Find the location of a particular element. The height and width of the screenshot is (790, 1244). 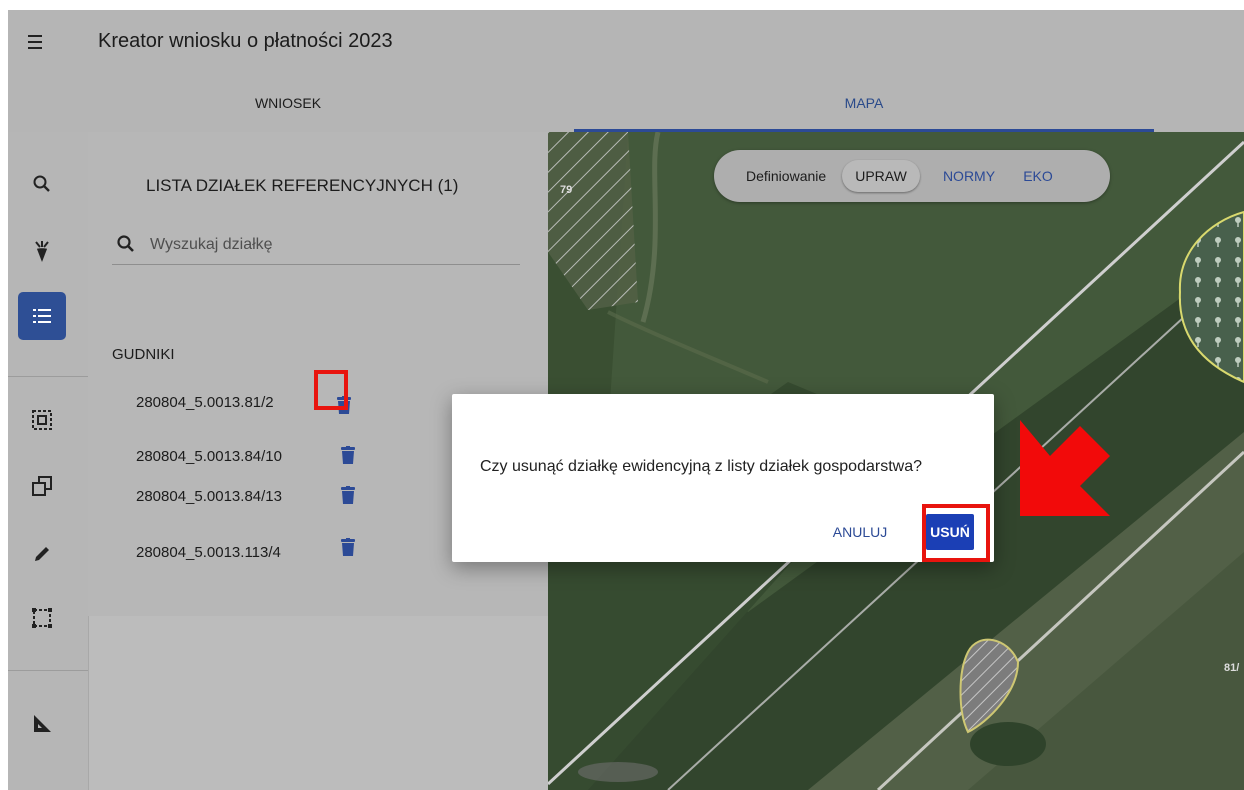

tab-mapa: MAPA is located at coordinates (864, 103).